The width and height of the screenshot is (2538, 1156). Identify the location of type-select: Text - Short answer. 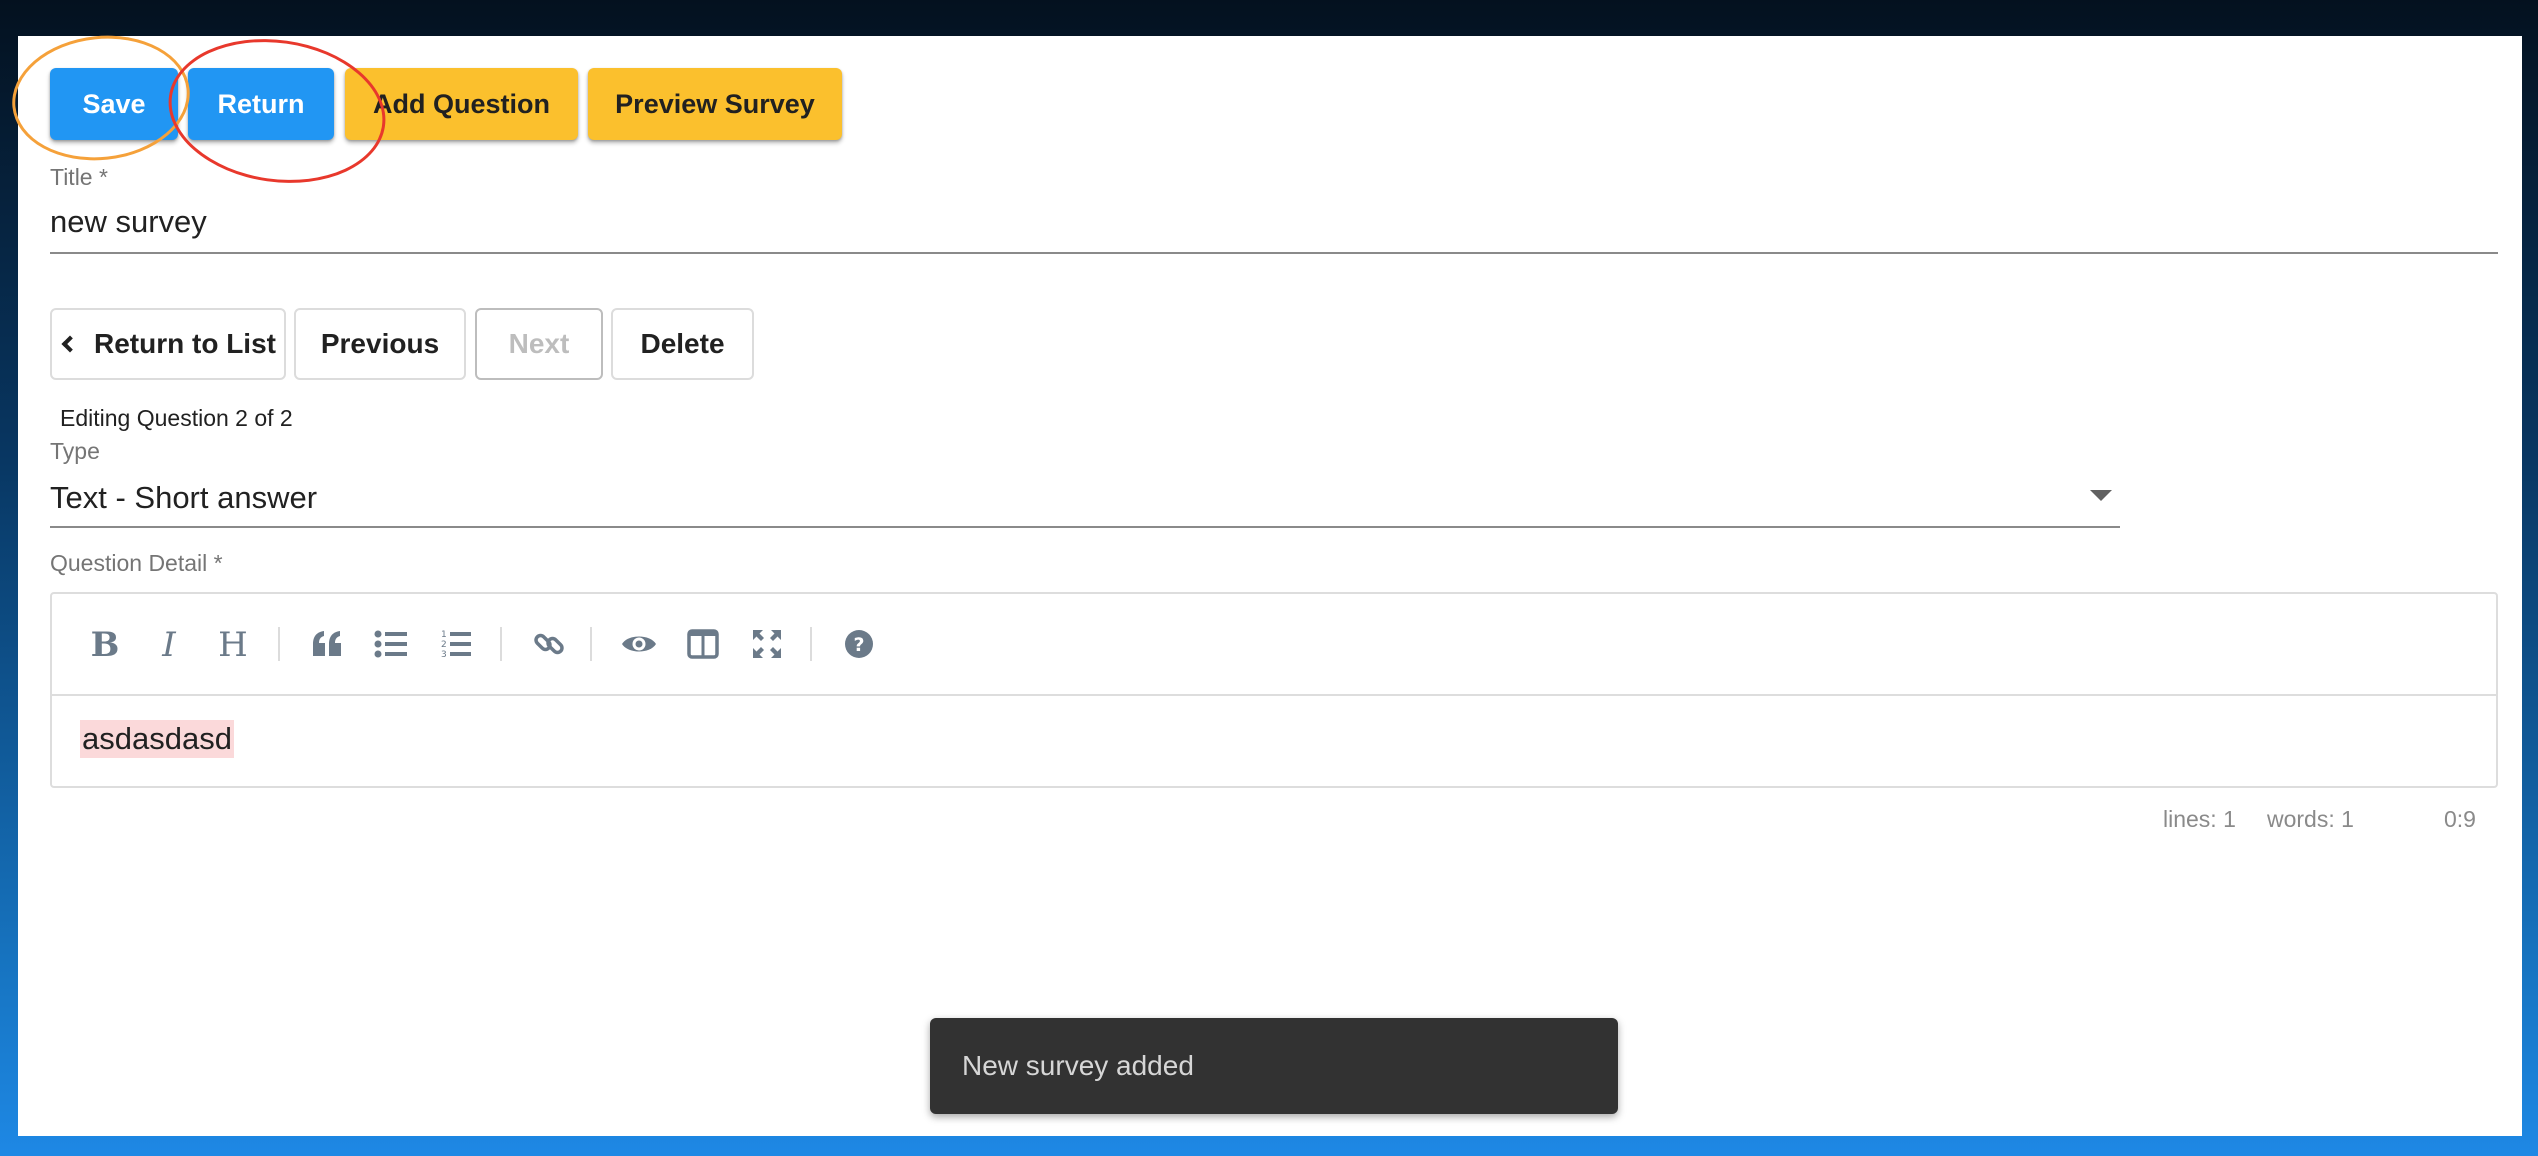
(183, 498).